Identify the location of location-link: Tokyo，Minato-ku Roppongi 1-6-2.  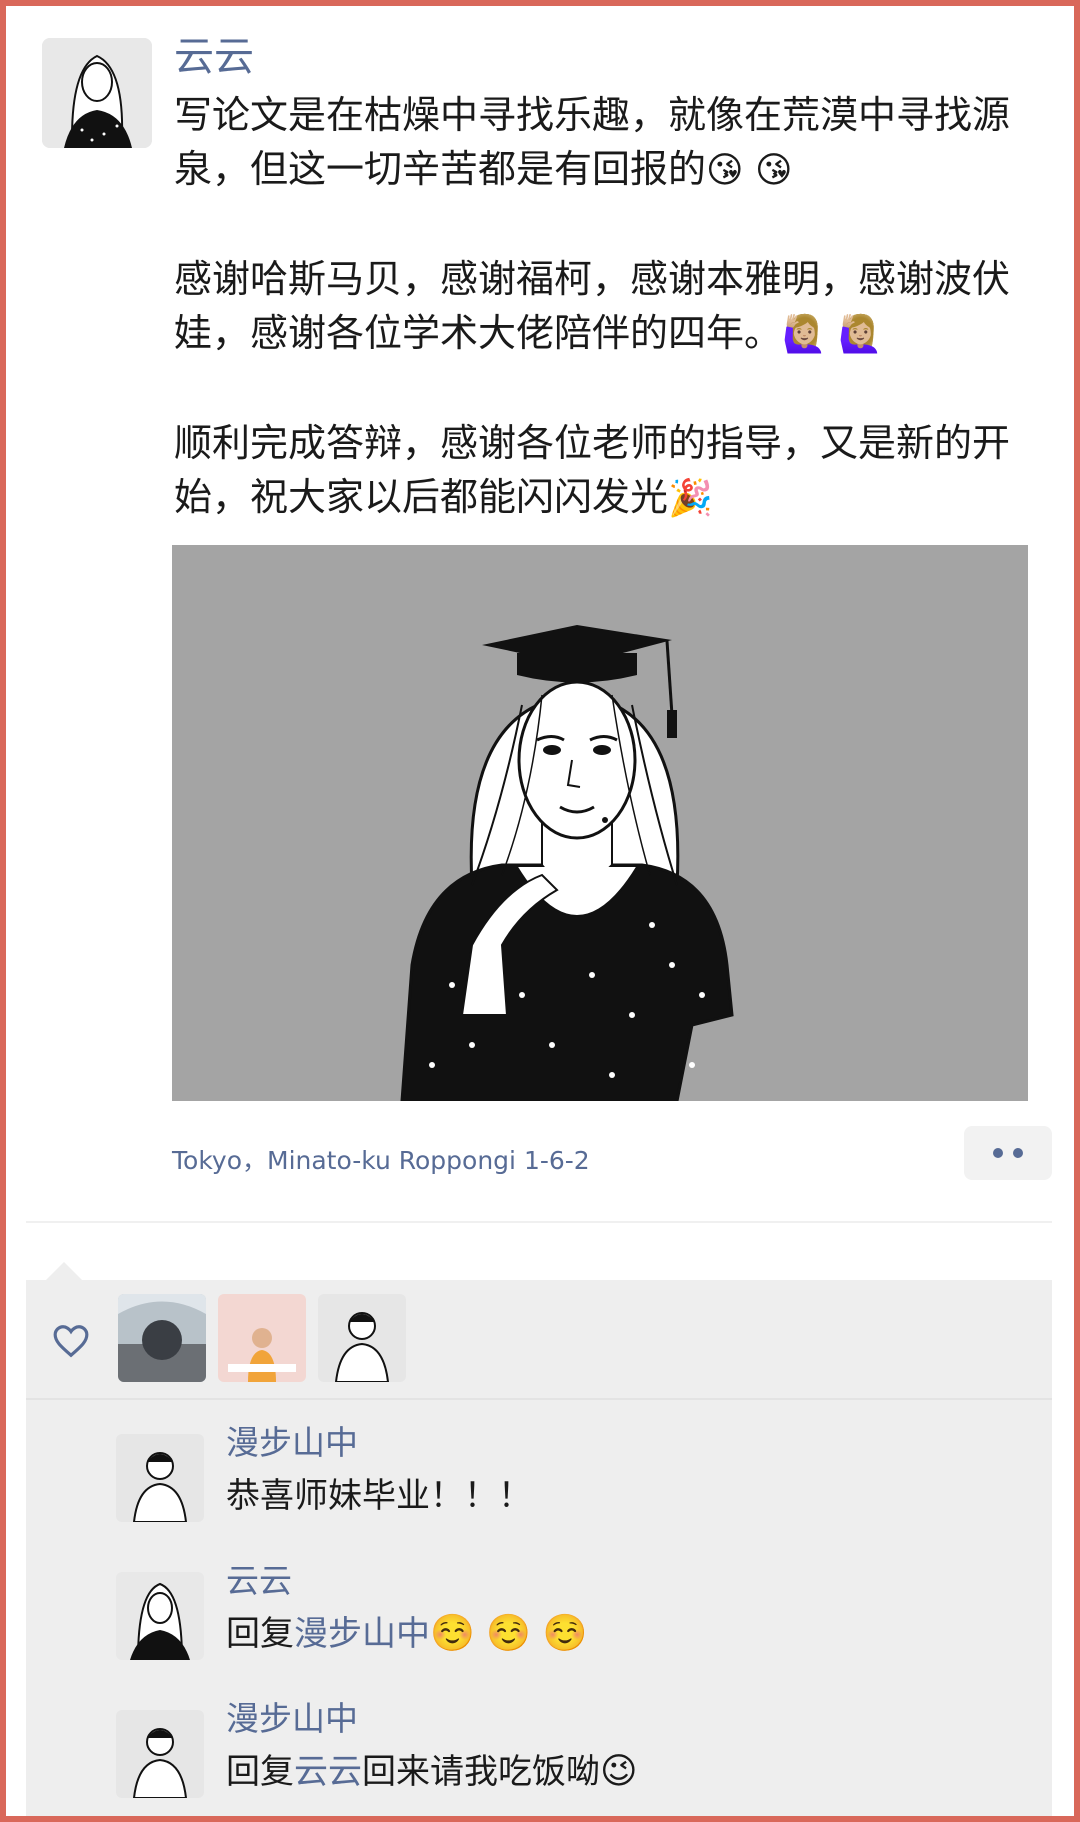
(381, 1159).